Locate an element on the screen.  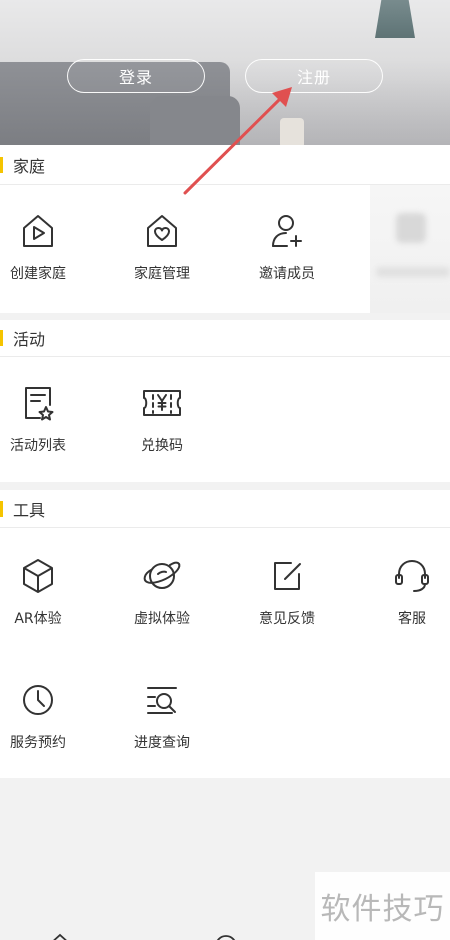
redeem-code-label: 兑换码 is located at coordinates (162, 446).